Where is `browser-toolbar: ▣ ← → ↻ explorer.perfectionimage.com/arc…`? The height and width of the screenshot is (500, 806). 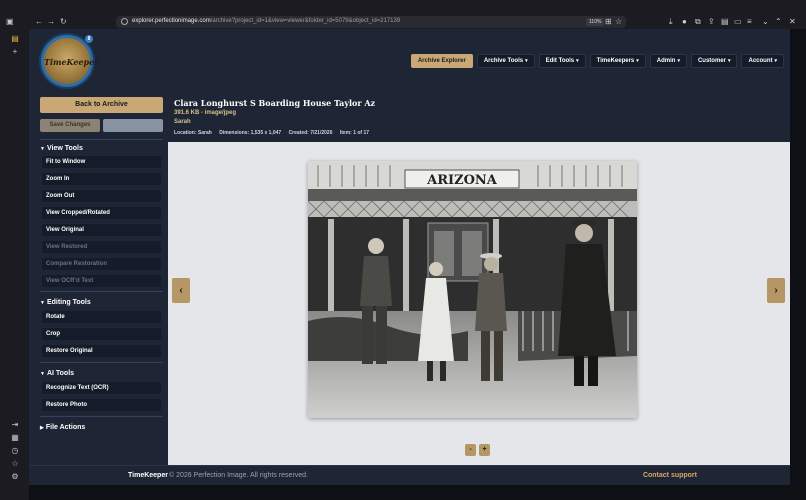 browser-toolbar: ▣ ← → ↻ explorer.perfectionimage.com/arc… is located at coordinates (403, 14).